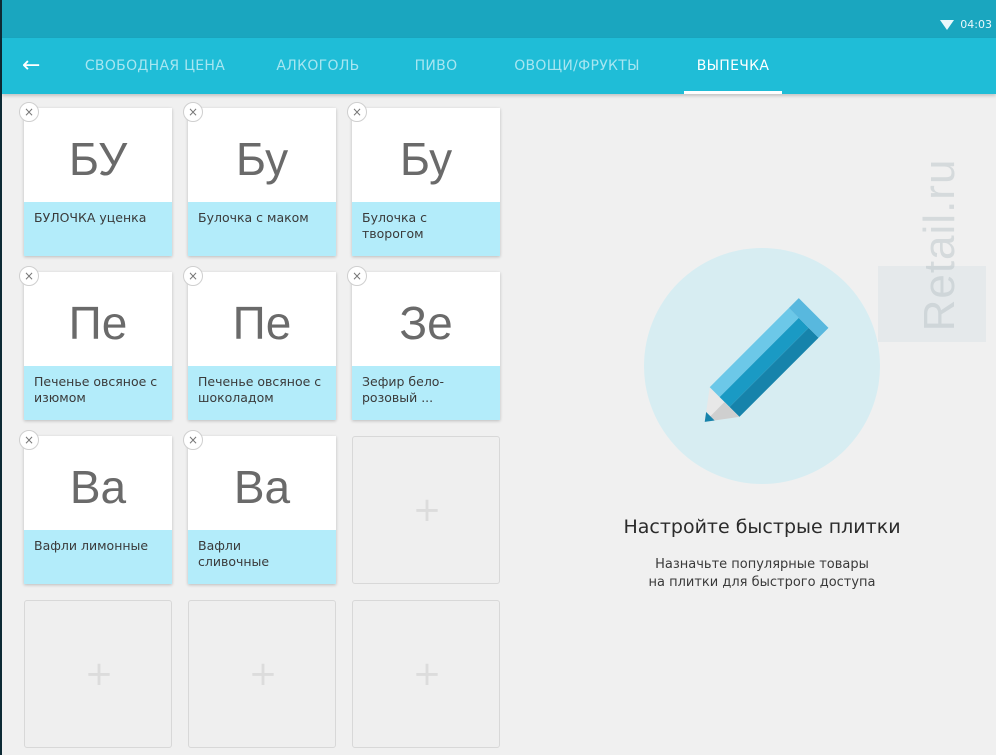  I want to click on back-button: ←, so click(37, 66).